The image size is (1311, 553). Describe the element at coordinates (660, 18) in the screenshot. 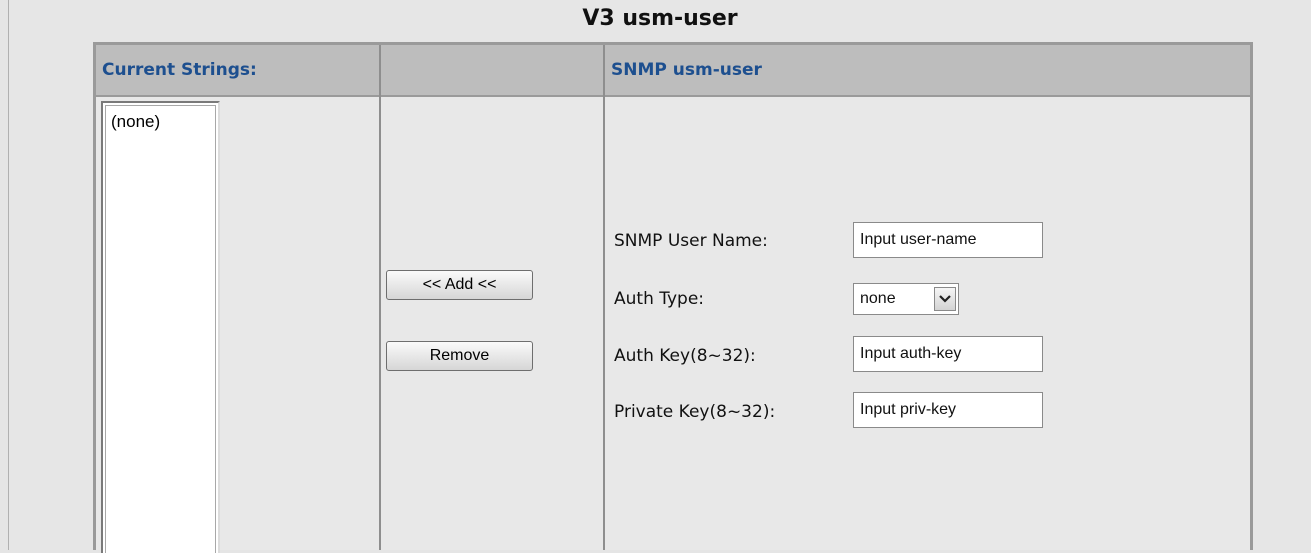

I see `page-title: V3 usm-user` at that location.